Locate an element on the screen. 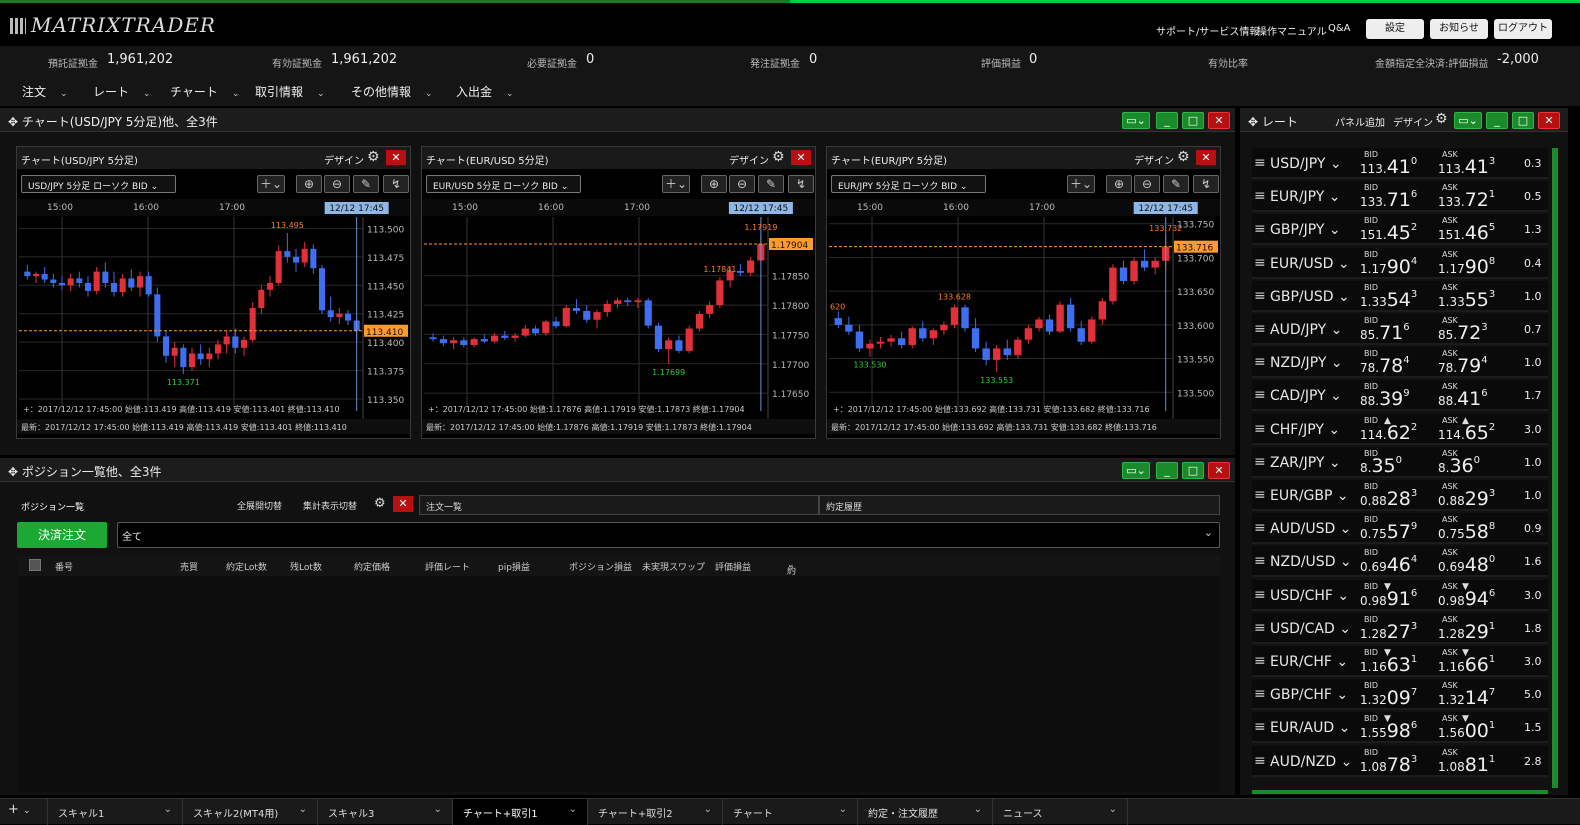  chart-header: チャート(USD/JPY 5分足) デザイン ⚙ ✕ is located at coordinates (213, 158).